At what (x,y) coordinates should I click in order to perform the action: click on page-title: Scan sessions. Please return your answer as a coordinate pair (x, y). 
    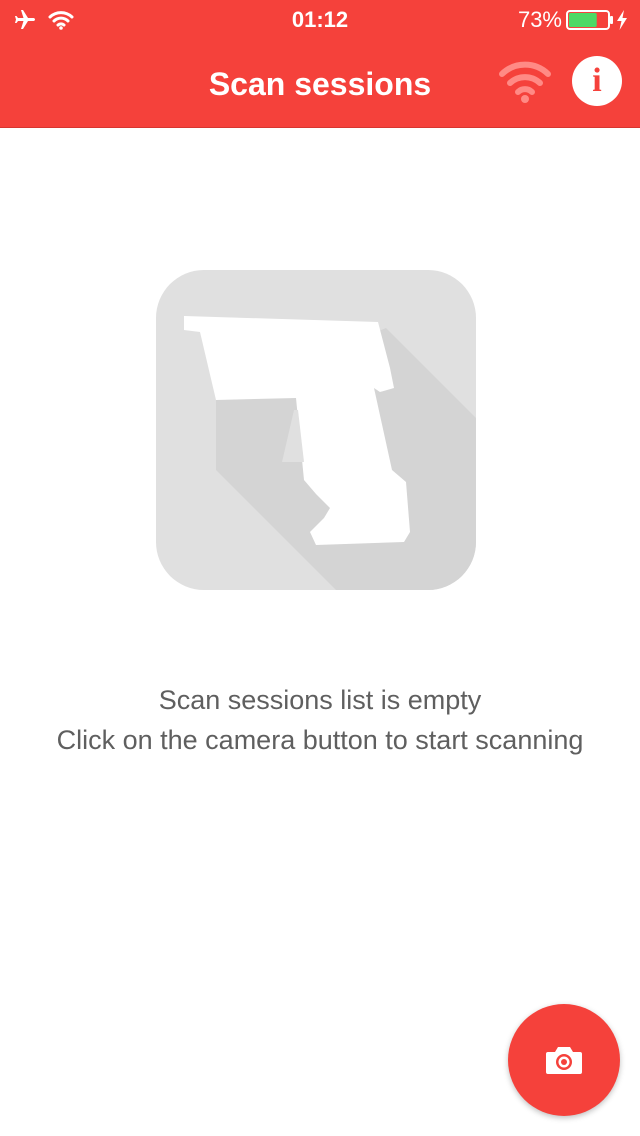
    Looking at the image, I should click on (320, 83).